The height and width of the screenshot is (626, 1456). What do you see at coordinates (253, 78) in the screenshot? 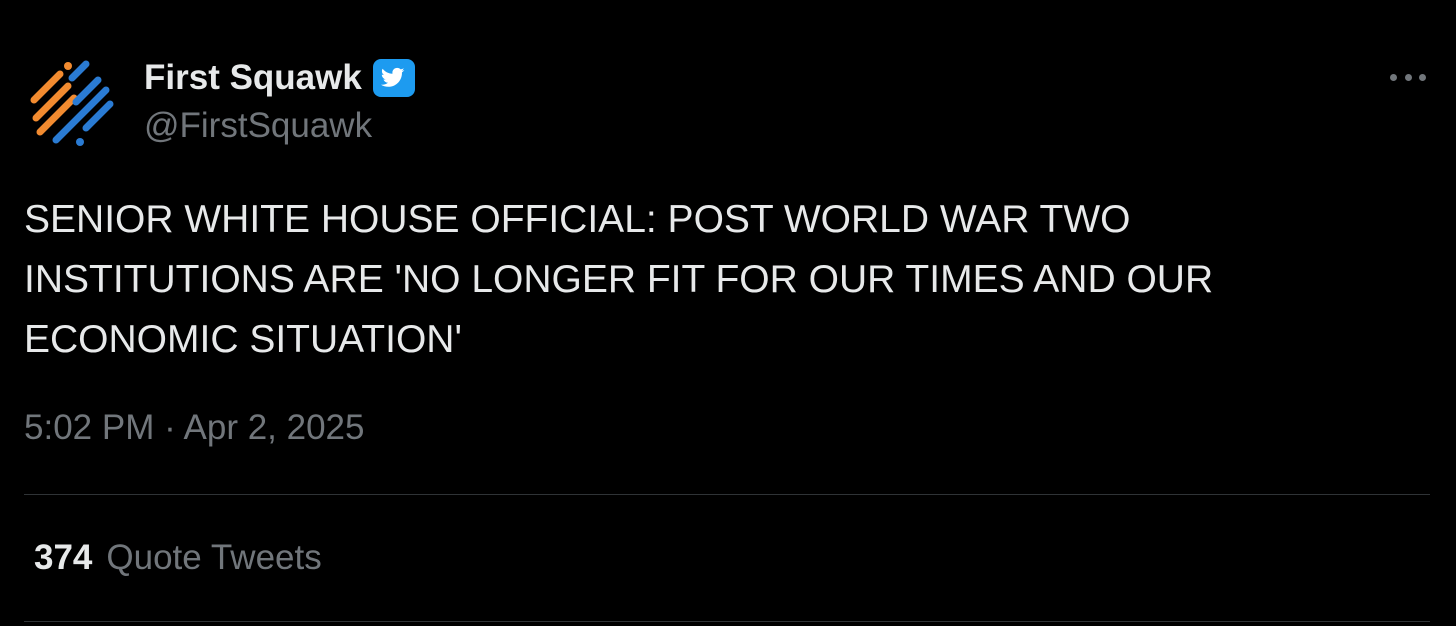
I see `author-display-name: First Squawk` at bounding box center [253, 78].